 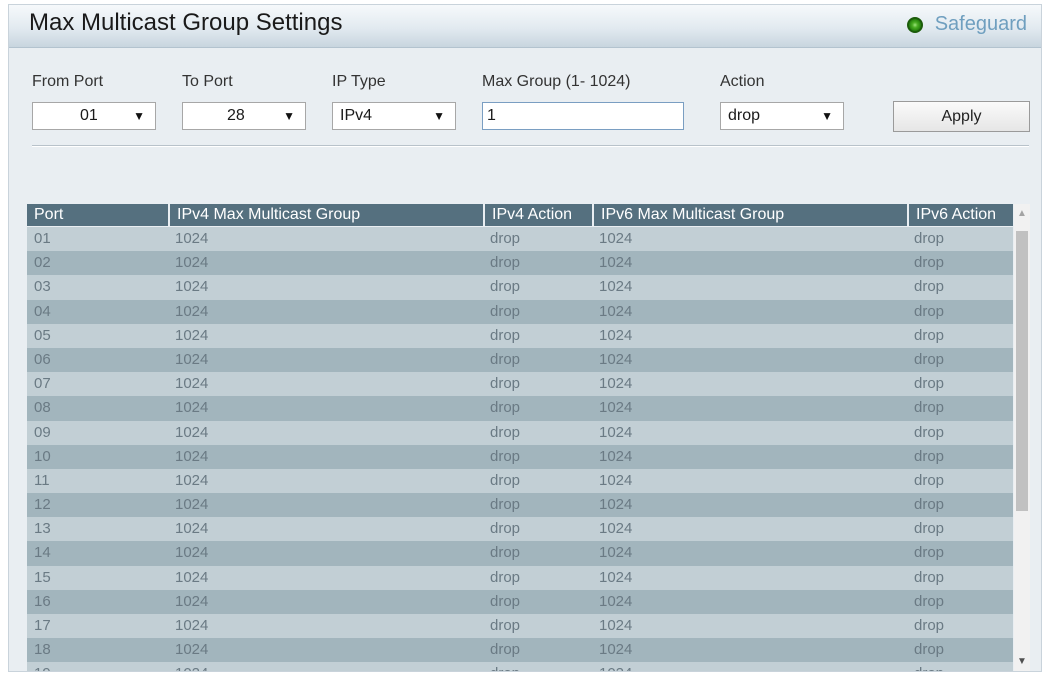 I want to click on scroll-up-arrow-icon: ▲, so click(x=1022, y=213).